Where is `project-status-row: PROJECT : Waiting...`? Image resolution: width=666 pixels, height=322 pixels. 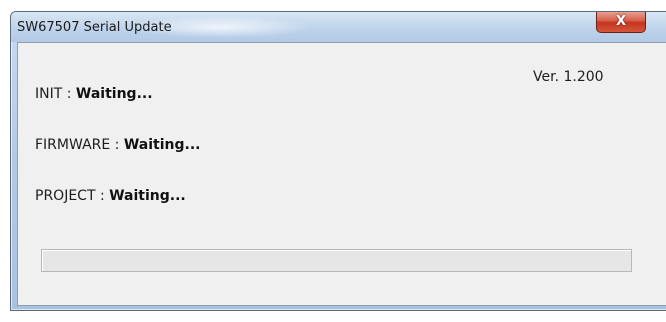 project-status-row: PROJECT : Waiting... is located at coordinates (110, 196).